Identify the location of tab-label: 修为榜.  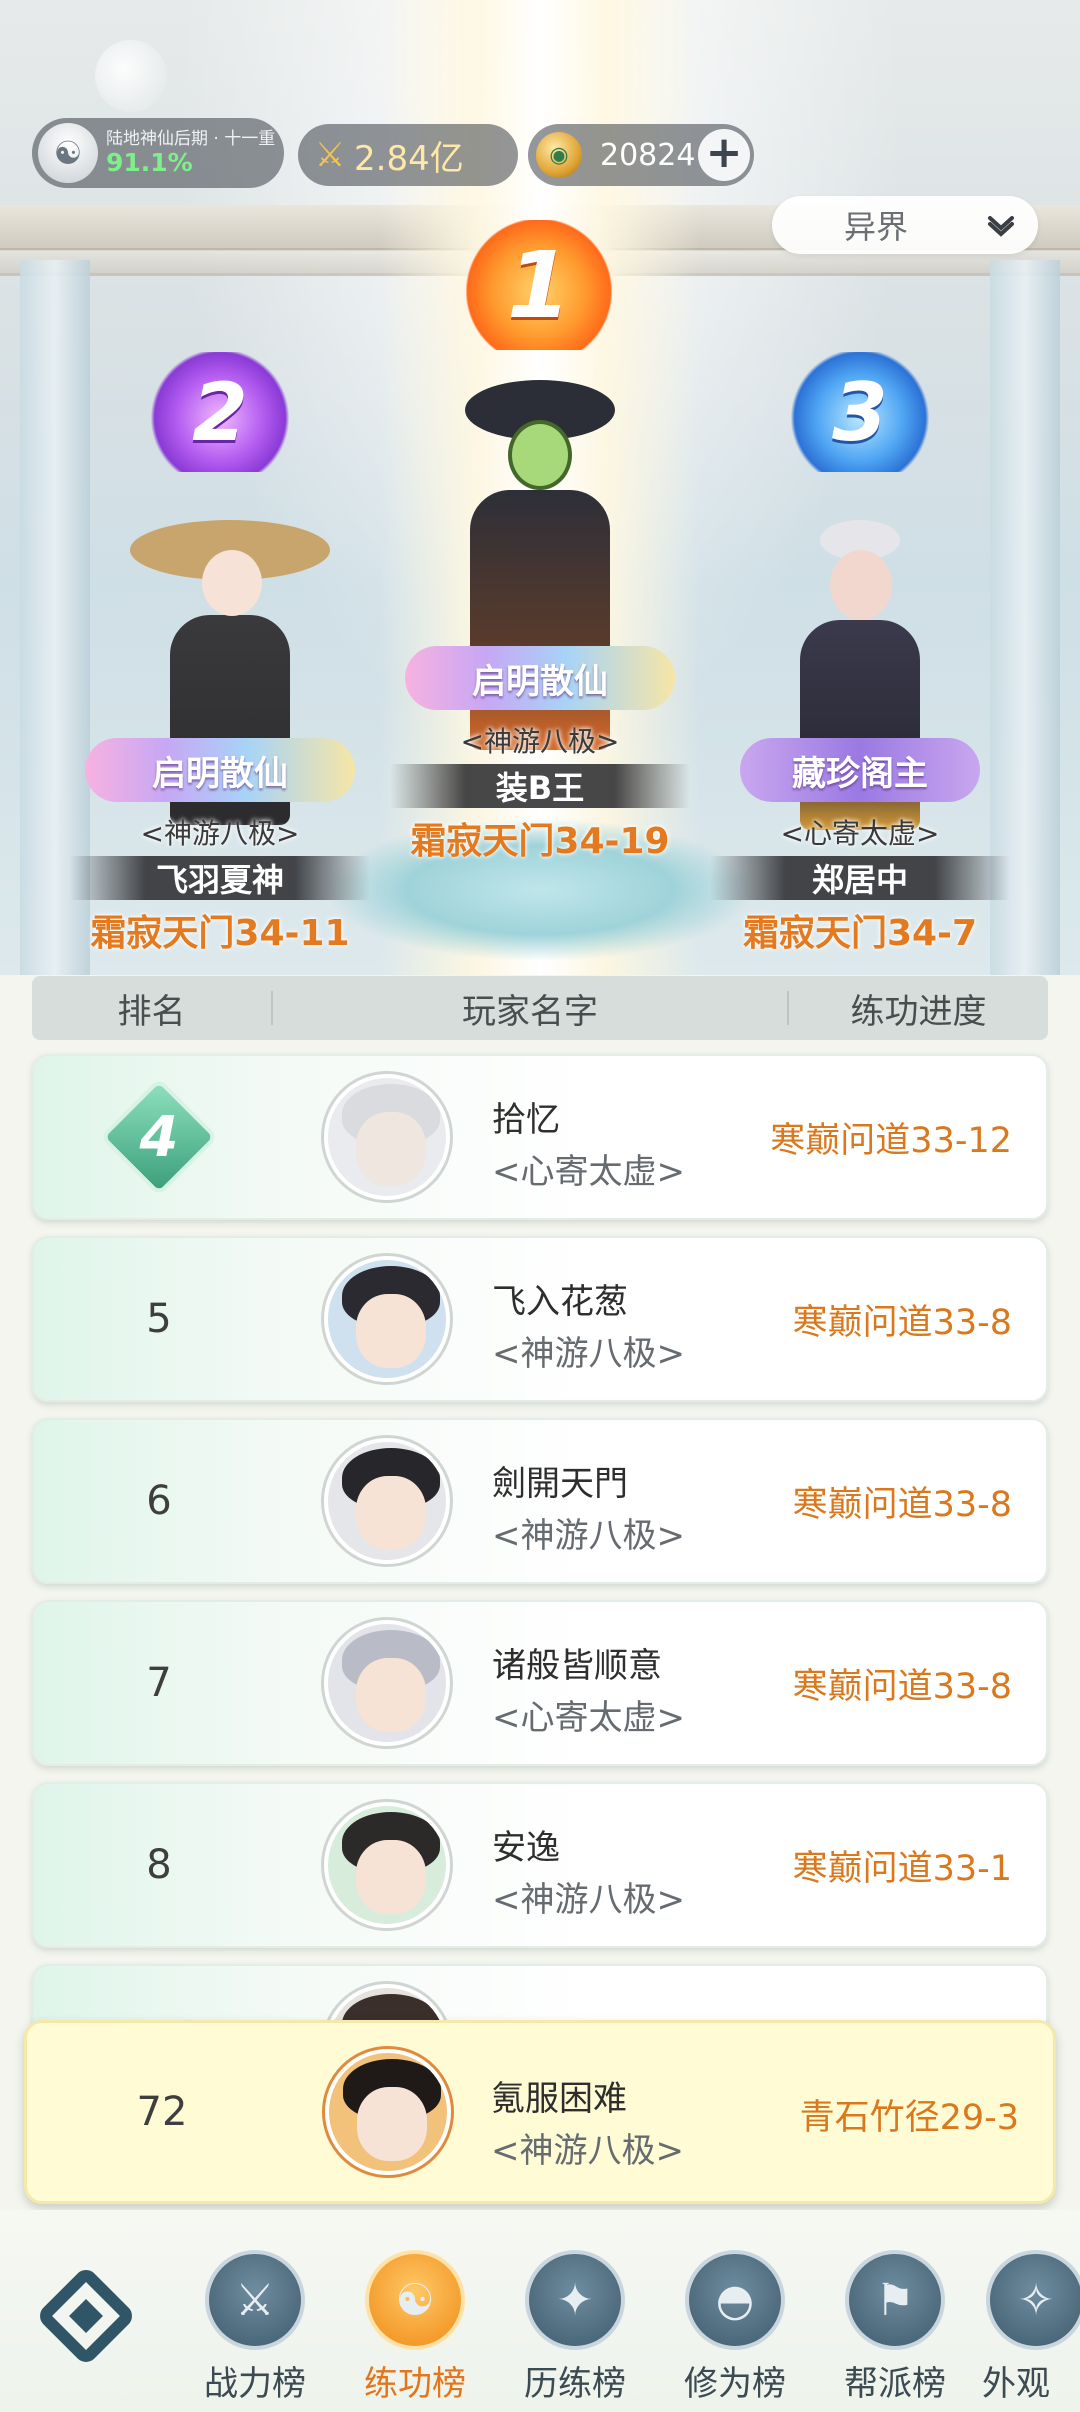
(735, 2384).